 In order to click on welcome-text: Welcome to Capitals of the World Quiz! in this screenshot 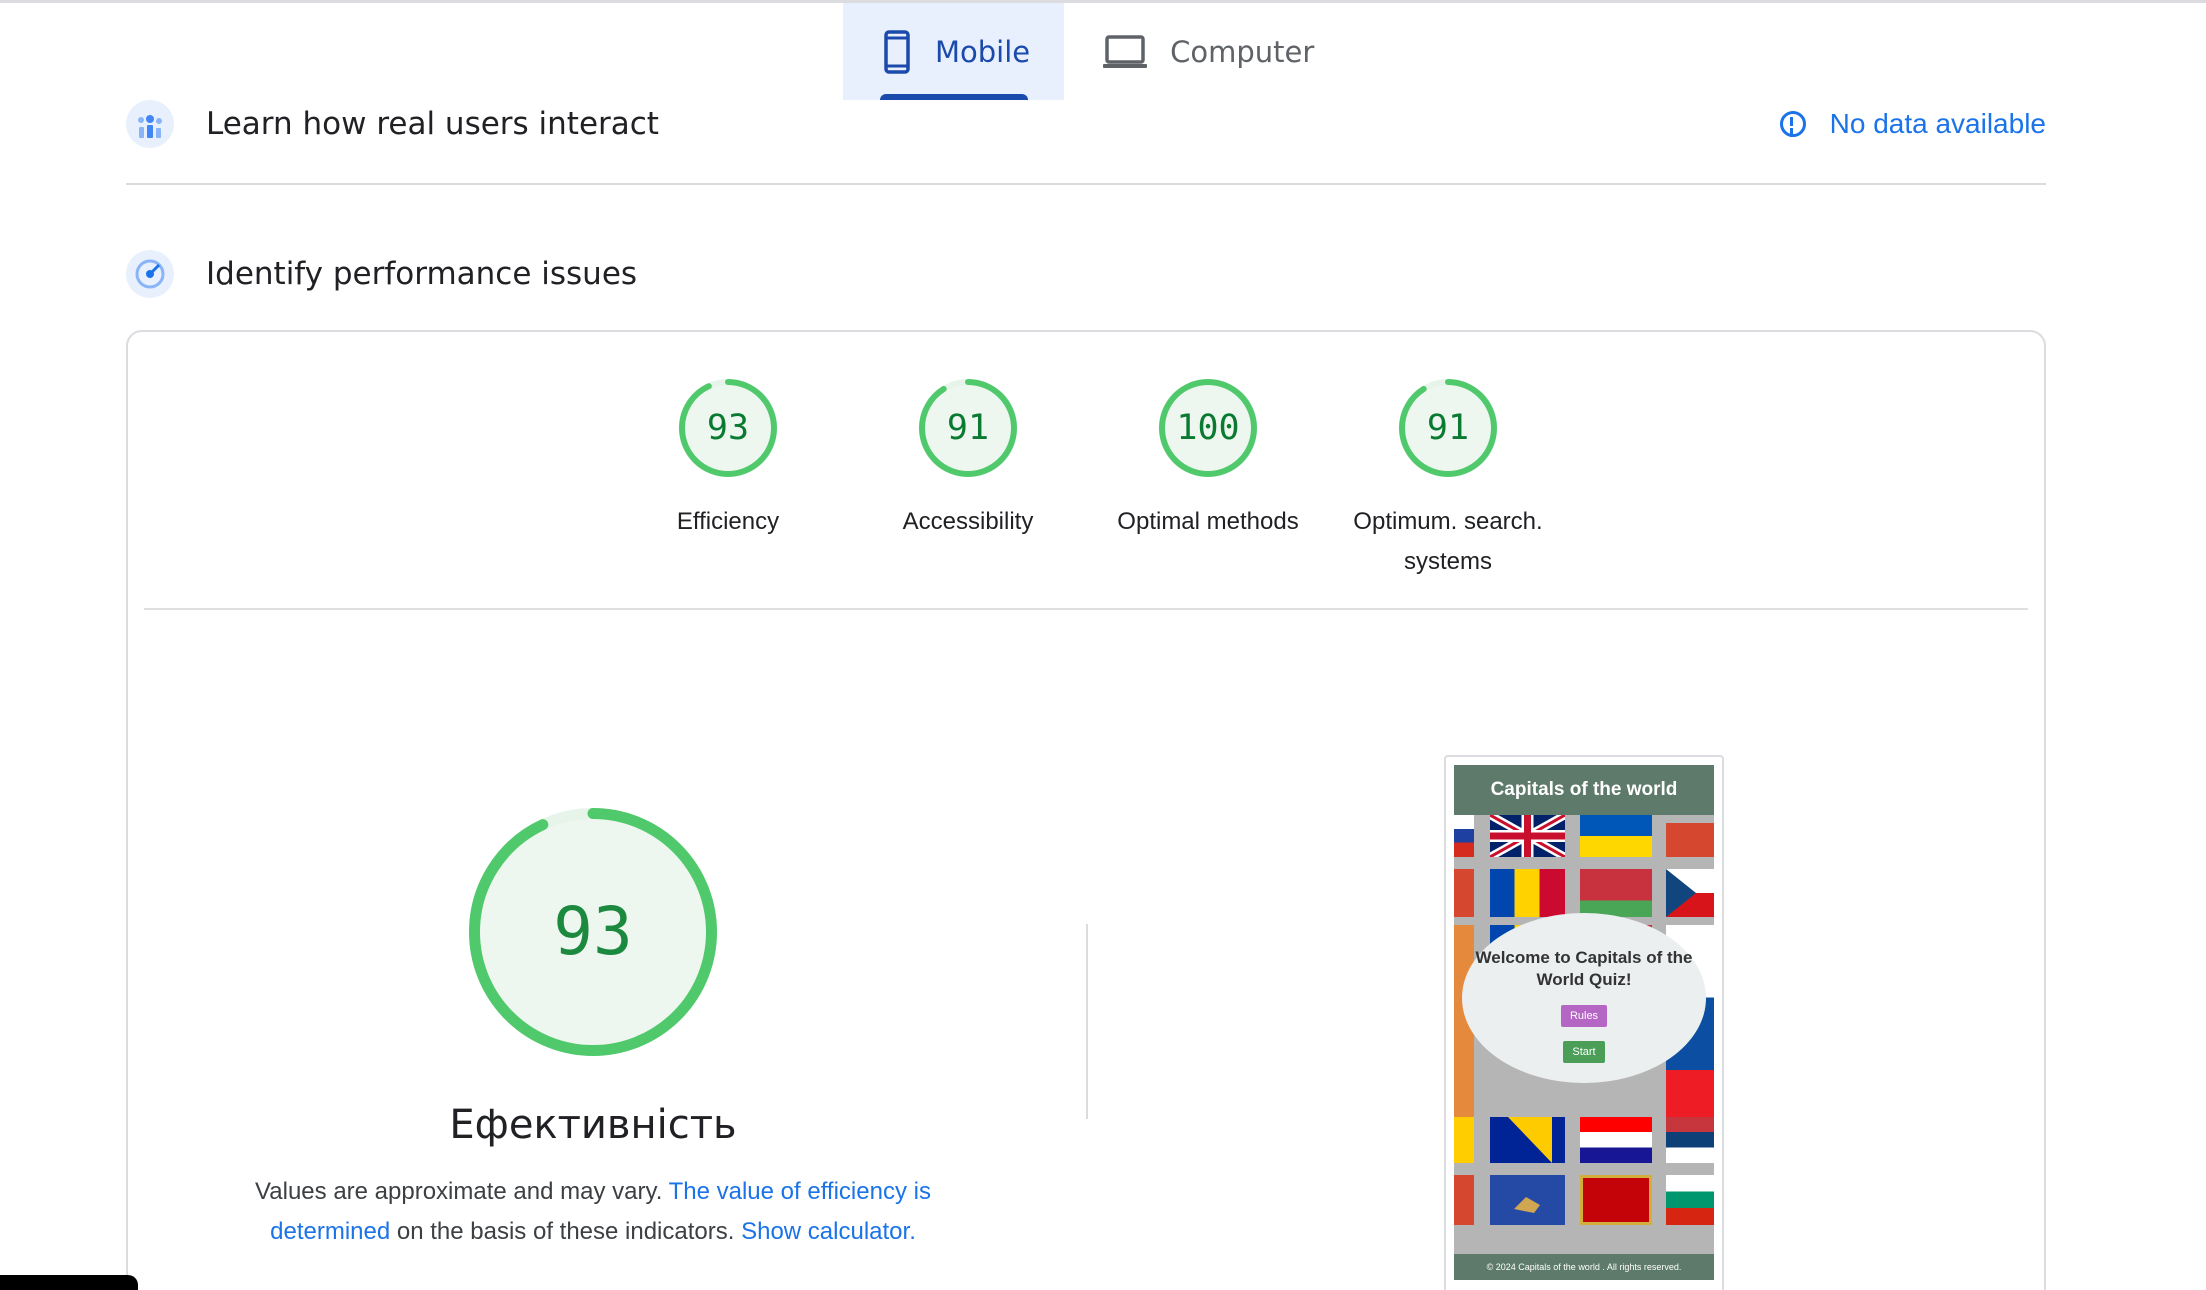, I will do `click(1584, 968)`.